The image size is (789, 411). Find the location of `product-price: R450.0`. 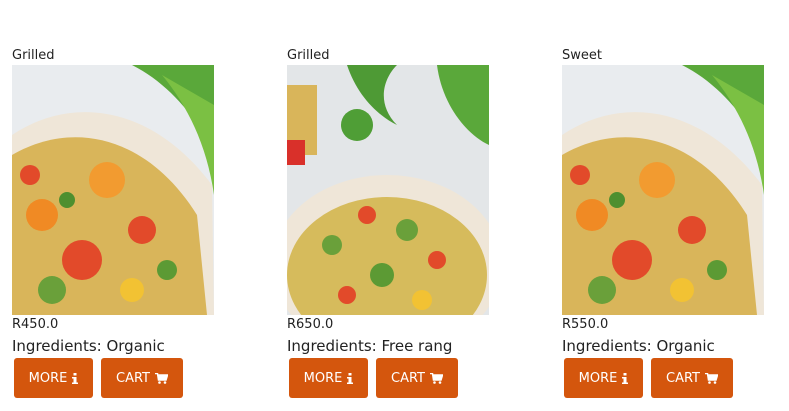

product-price: R450.0 is located at coordinates (35, 324).